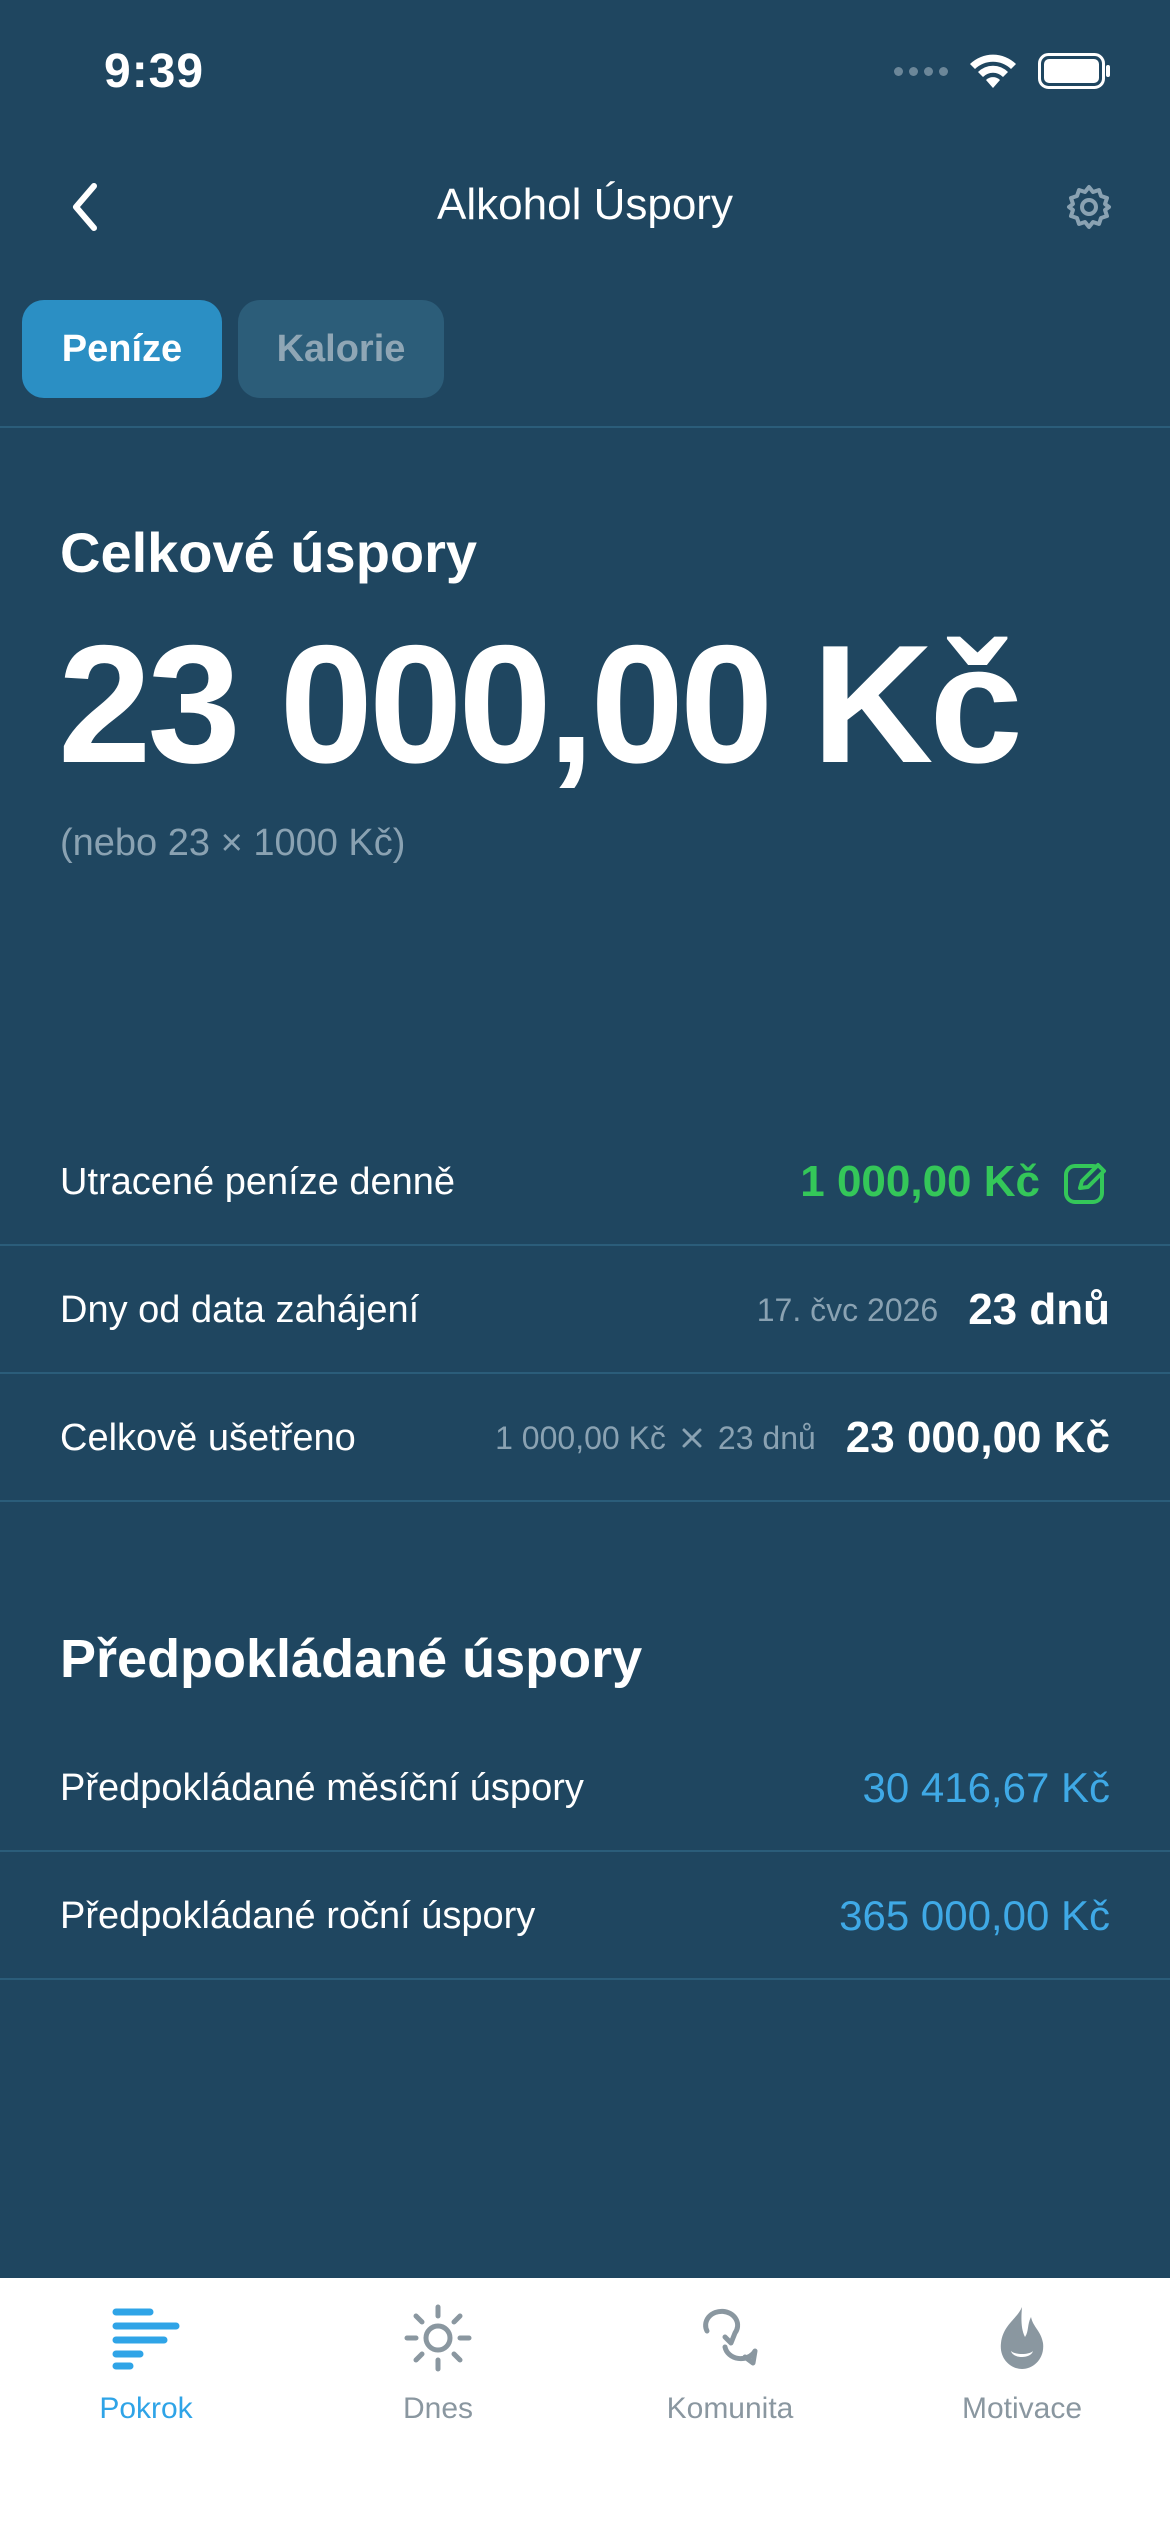 This screenshot has height=2532, width=1170. I want to click on total-savings-label: Celkové úspory, so click(269, 552).